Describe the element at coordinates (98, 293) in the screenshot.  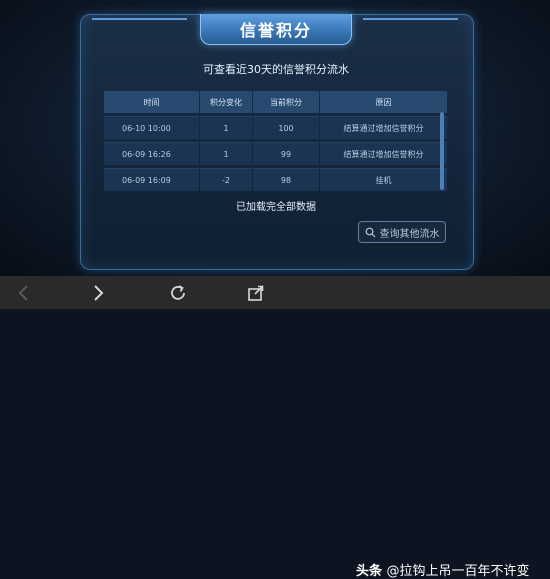
I see `forward-icon` at that location.